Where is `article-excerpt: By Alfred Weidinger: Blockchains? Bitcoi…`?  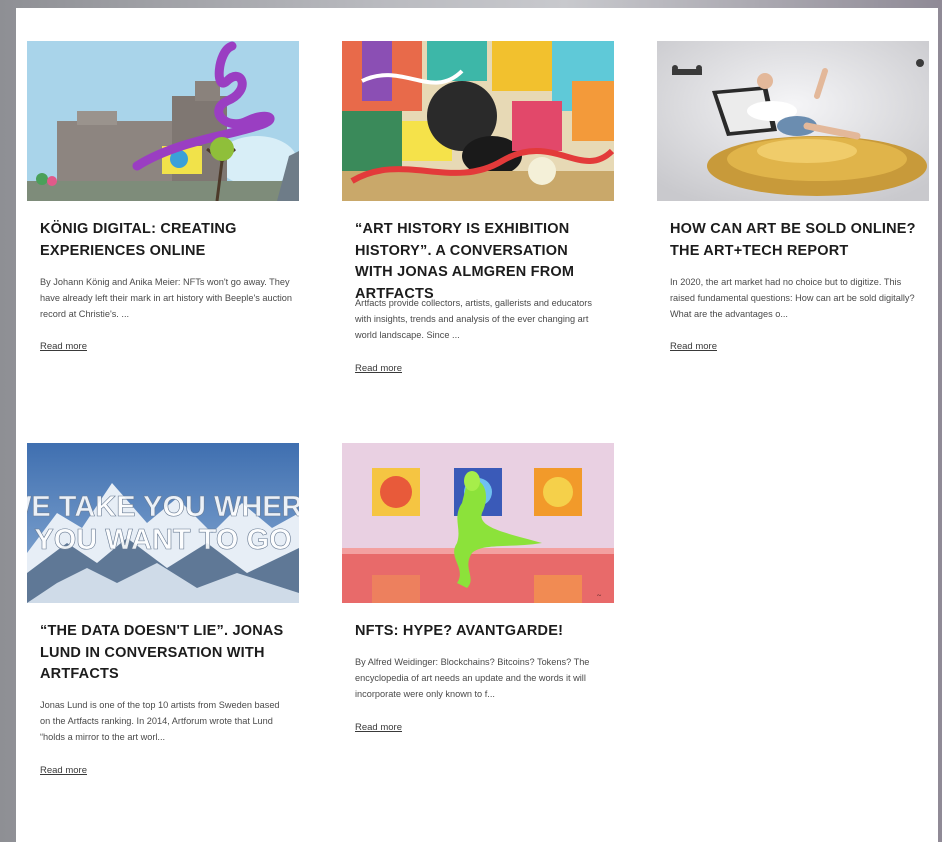
article-excerpt: By Alfred Weidinger: Blockchains? Bitcoi… is located at coordinates (472, 678).